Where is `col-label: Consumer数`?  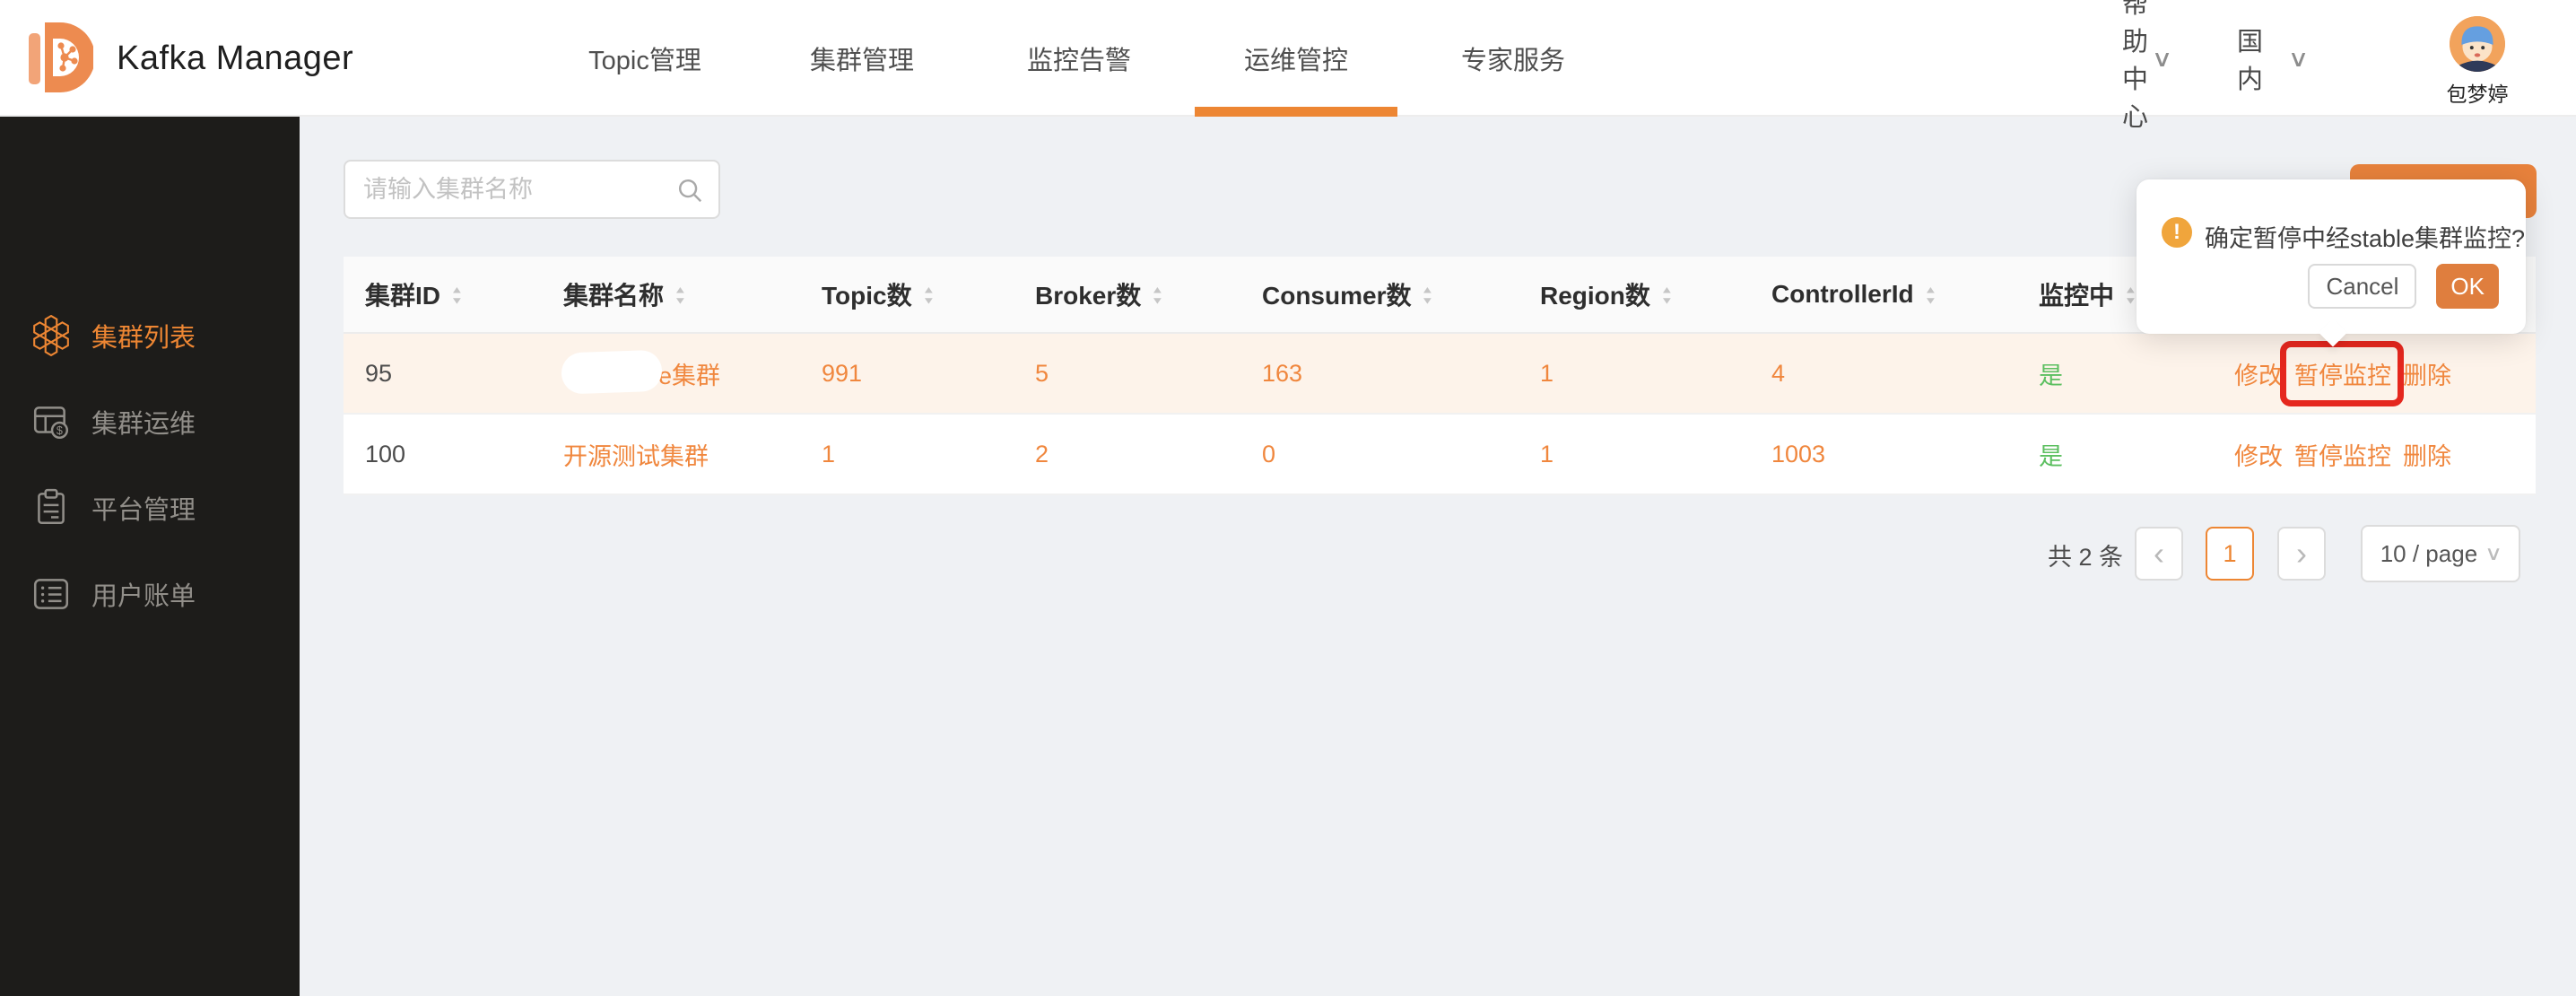
col-label: Consumer数 is located at coordinates (1337, 296).